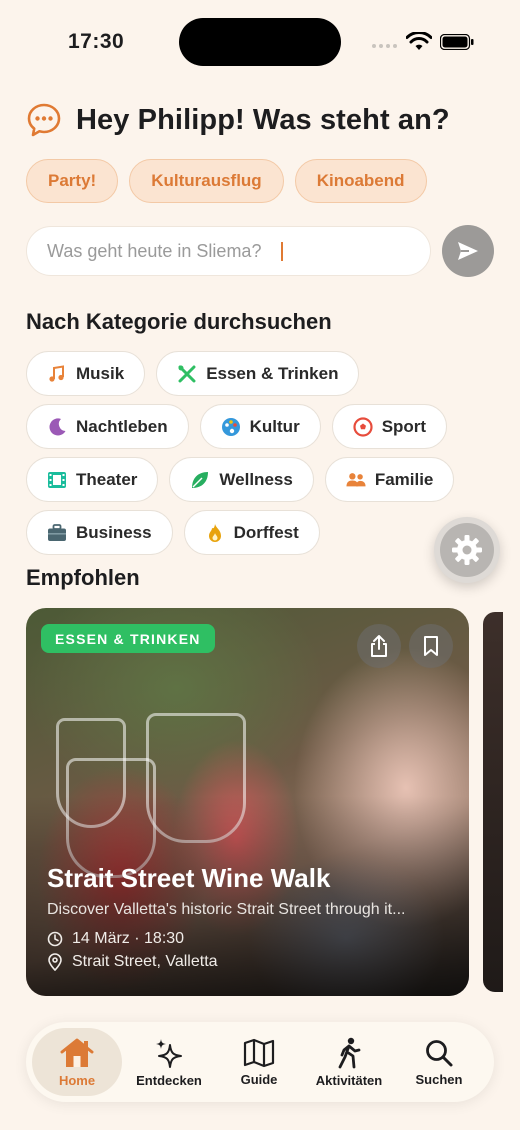 This screenshot has height=1130, width=520. I want to click on tab-suchen: Suchen, so click(439, 1062).